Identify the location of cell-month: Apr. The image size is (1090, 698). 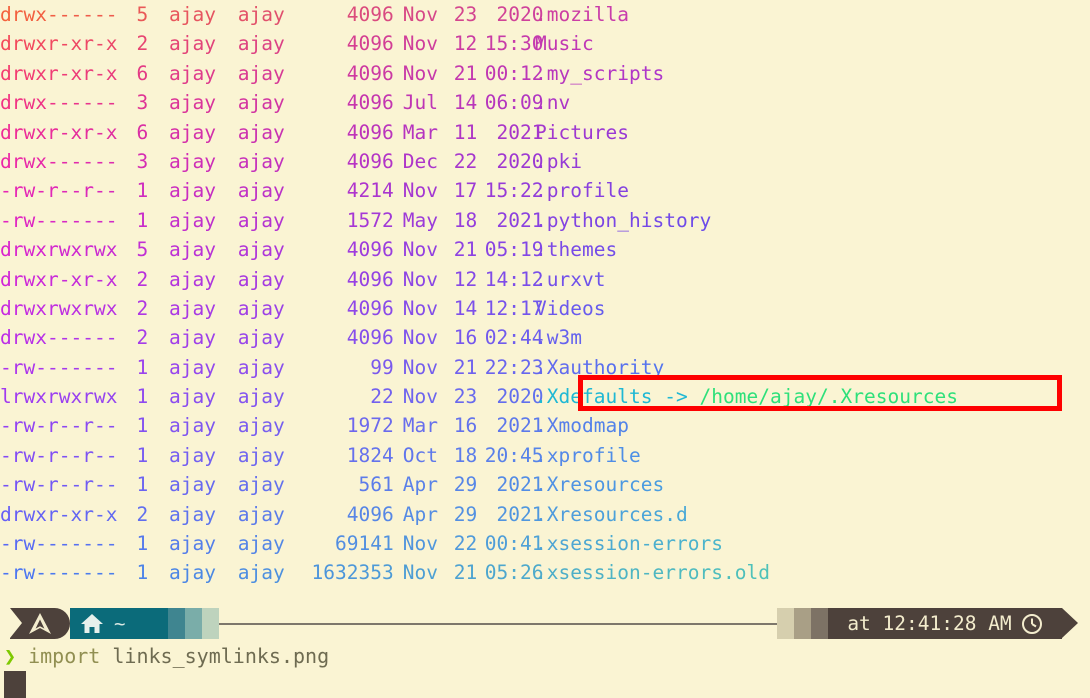
(420, 485).